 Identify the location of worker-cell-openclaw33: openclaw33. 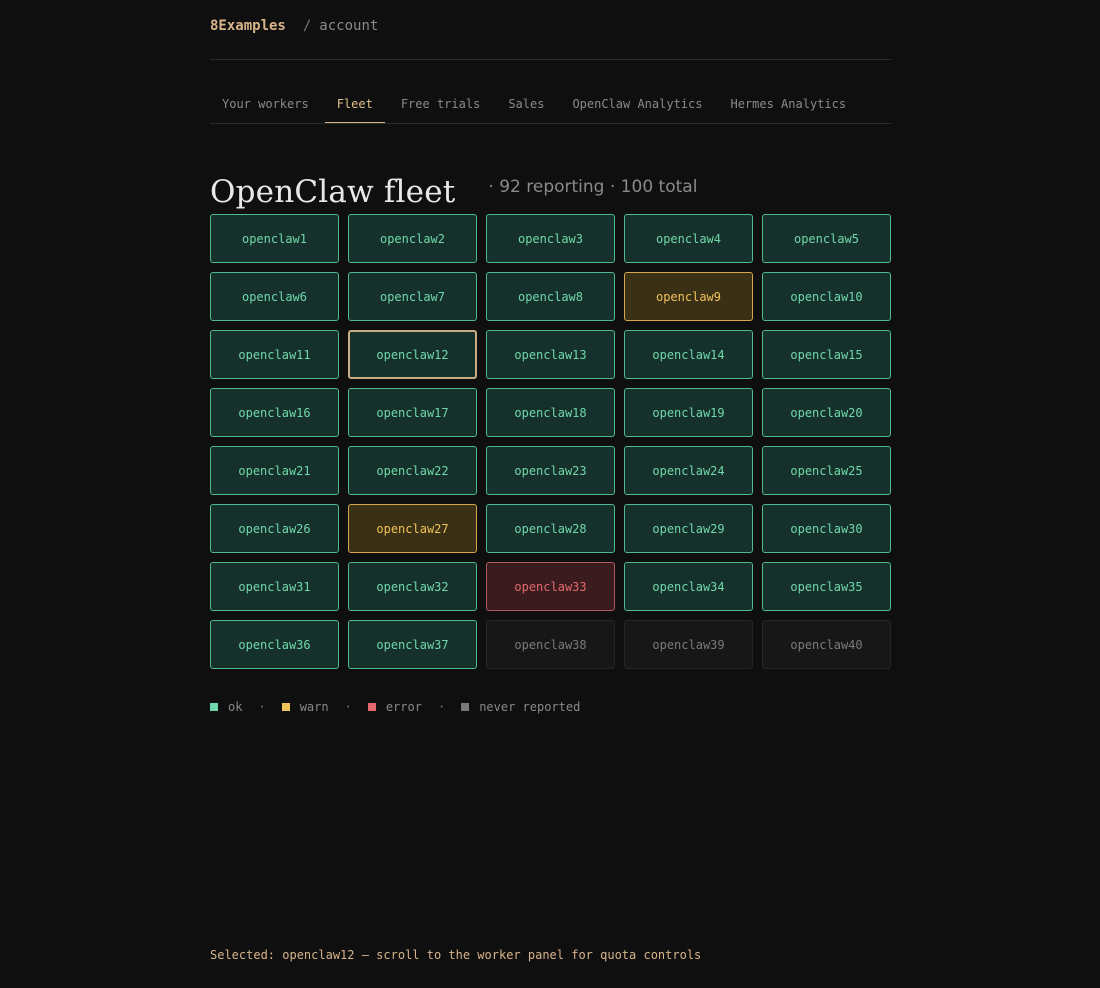
(550, 586).